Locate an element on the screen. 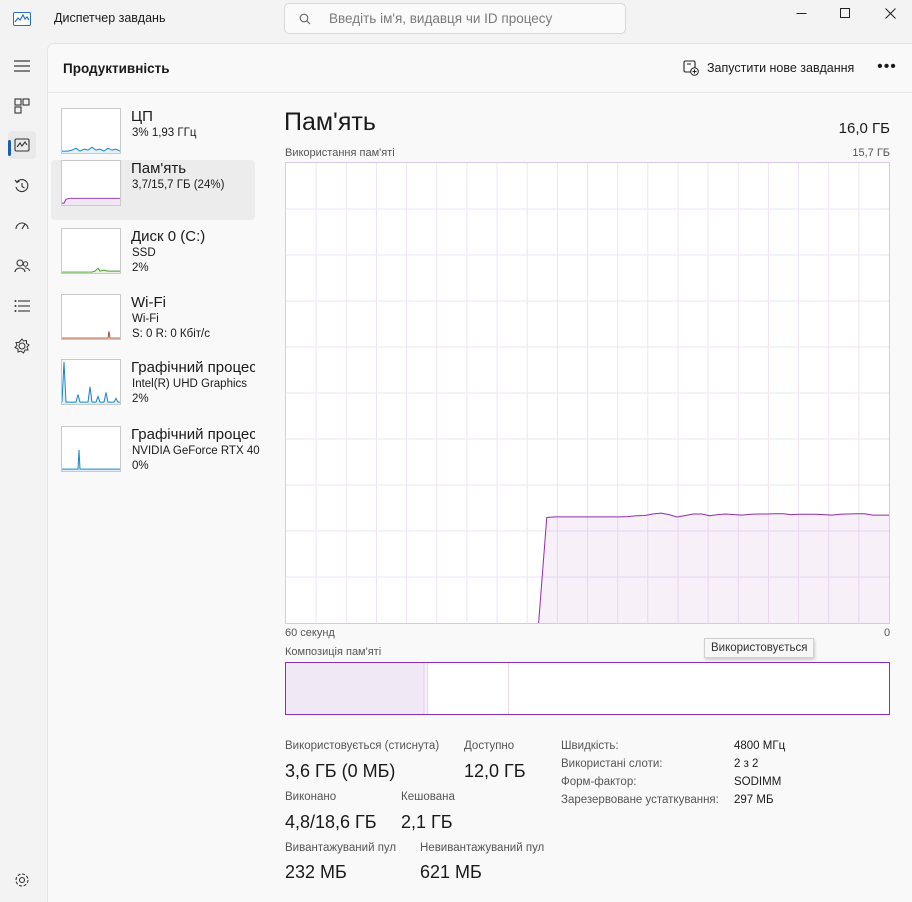  active-indicator is located at coordinates (9, 148).